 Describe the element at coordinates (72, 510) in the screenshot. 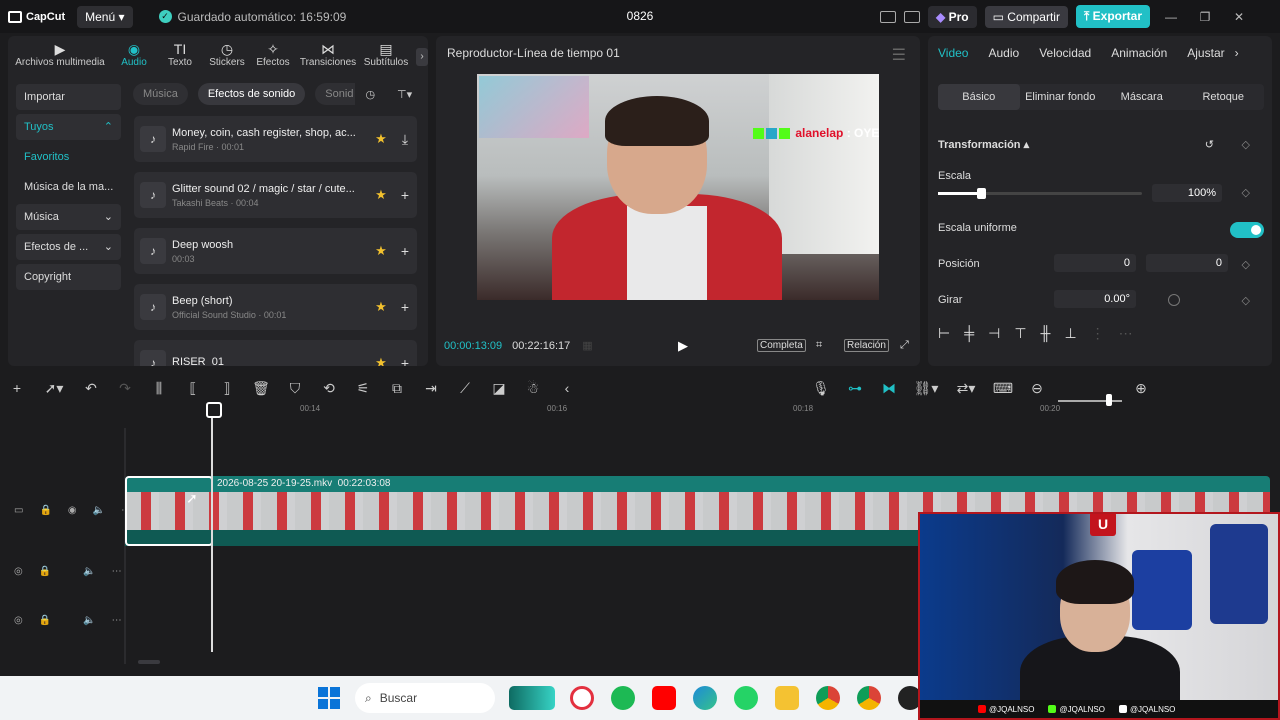

I see `eye-icon: ◉` at that location.